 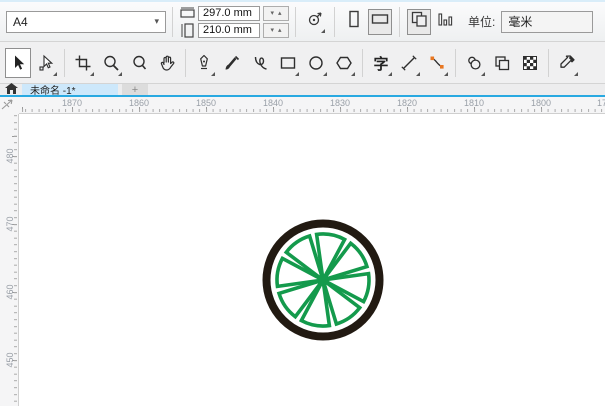 I want to click on hruler-label: 1860, so click(x=139, y=103).